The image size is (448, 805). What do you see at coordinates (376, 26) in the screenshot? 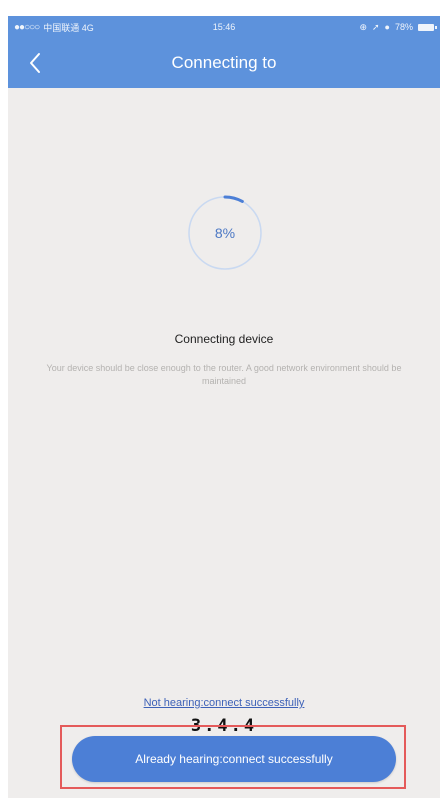
I see `arrow-icon: ➚` at bounding box center [376, 26].